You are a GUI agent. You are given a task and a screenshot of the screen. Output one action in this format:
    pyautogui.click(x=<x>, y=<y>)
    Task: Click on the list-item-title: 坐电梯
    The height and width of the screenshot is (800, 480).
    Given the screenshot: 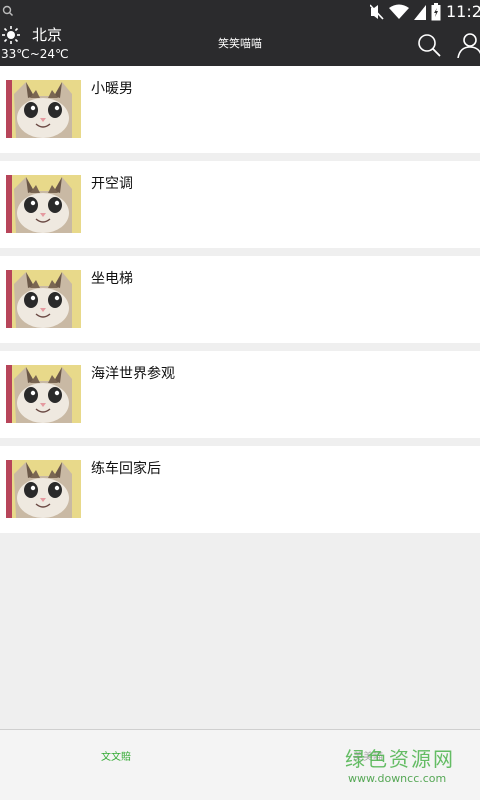 What is the action you would take?
    pyautogui.click(x=112, y=279)
    